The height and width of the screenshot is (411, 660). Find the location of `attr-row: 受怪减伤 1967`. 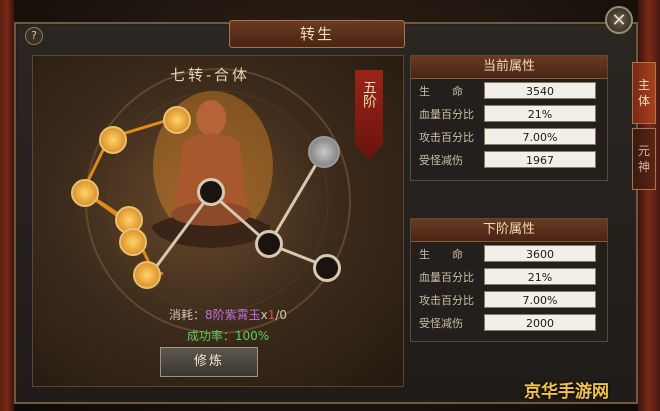

attr-row: 受怪减伤 1967 is located at coordinates (509, 159).